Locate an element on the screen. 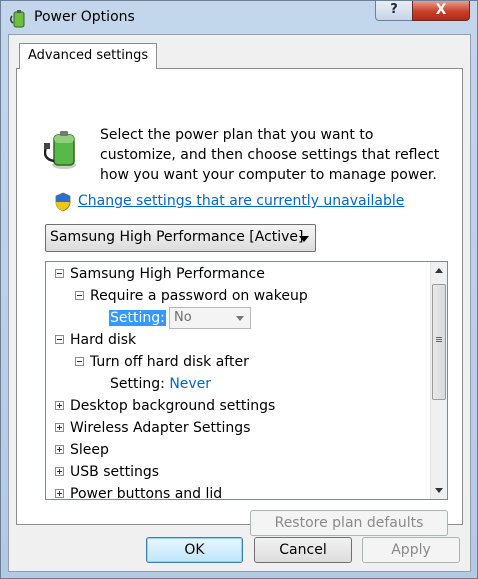 The height and width of the screenshot is (579, 478). tree-item-label: Power buttons and lid is located at coordinates (146, 493).